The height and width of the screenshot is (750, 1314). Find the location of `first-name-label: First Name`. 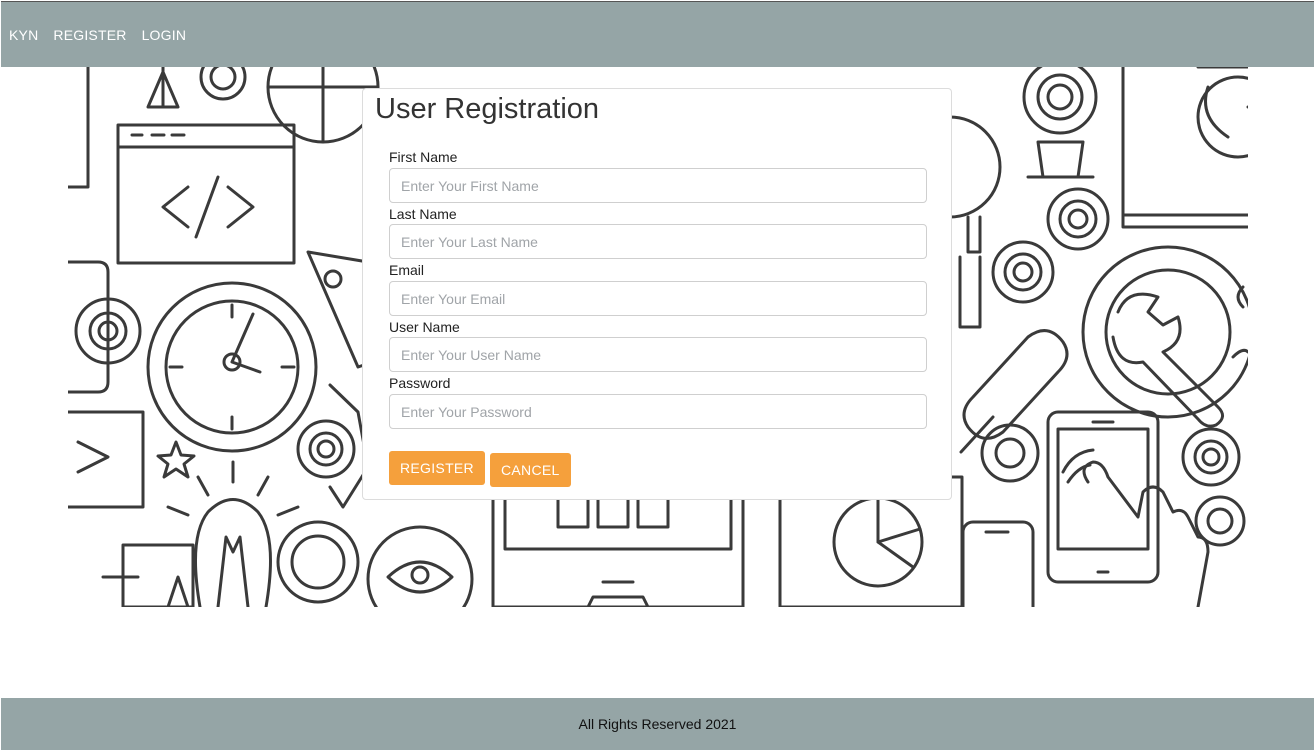

first-name-label: First Name is located at coordinates (423, 157).